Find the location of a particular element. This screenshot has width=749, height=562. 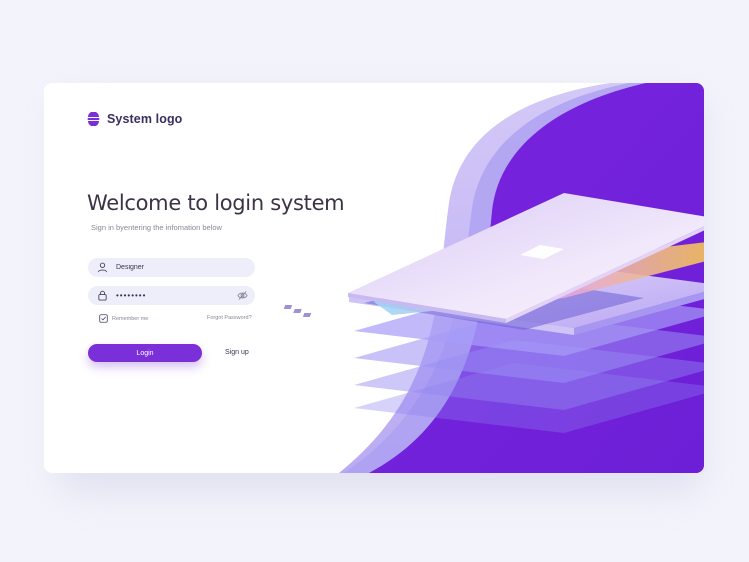

forgot-password-link: Forgot Password? is located at coordinates (229, 318).